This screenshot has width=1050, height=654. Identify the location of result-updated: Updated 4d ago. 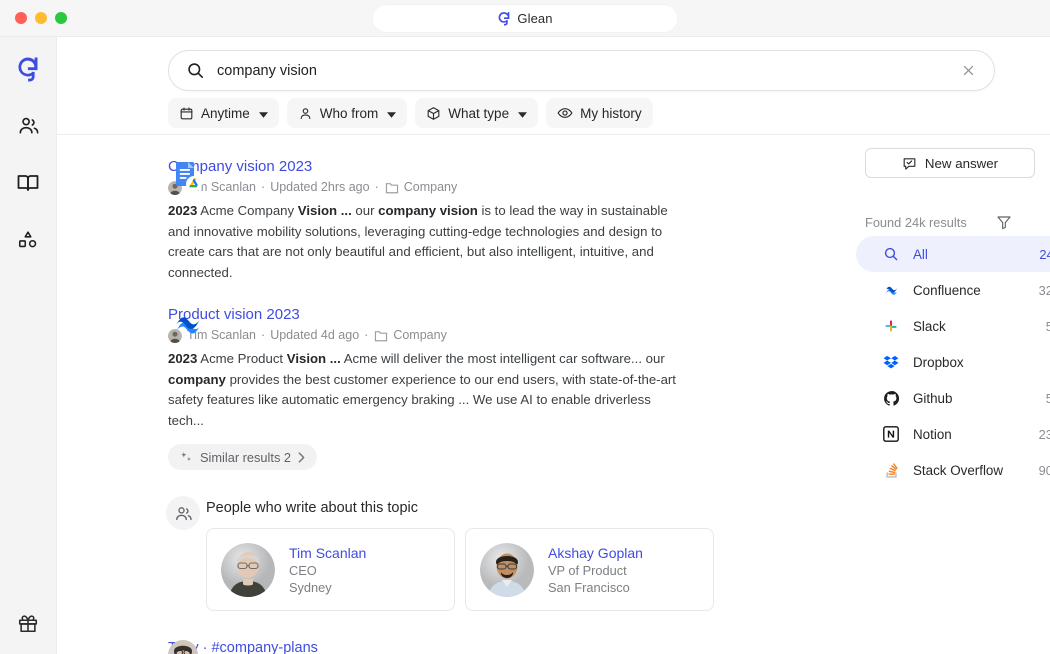
(315, 335).